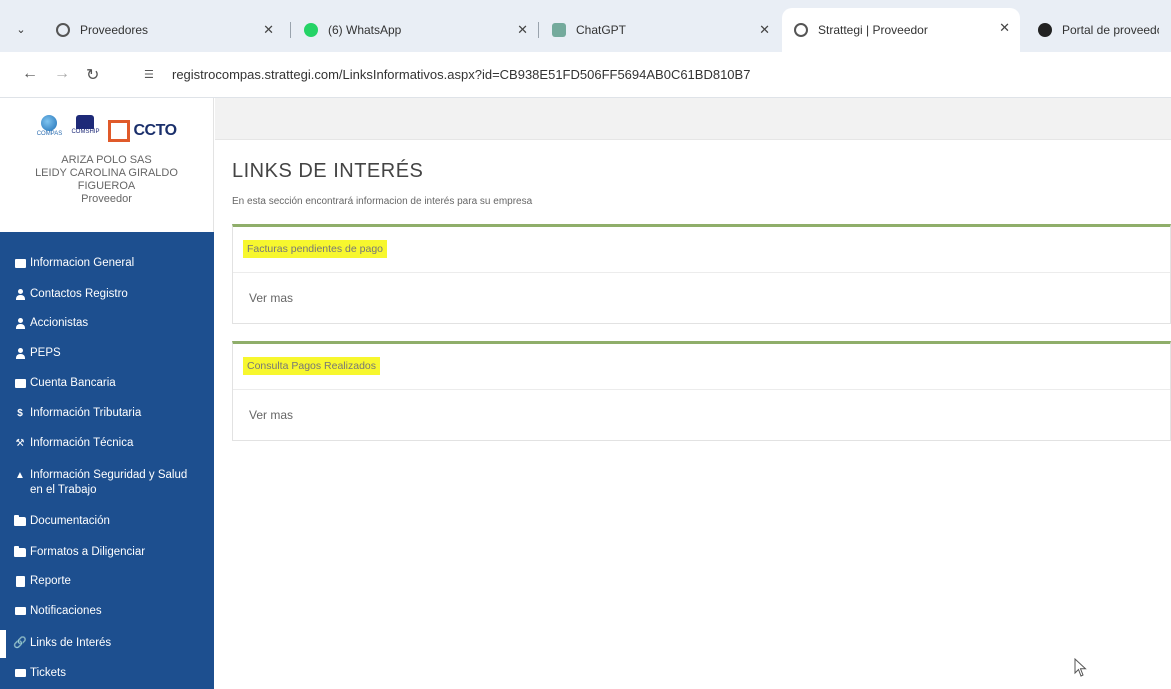 The width and height of the screenshot is (1171, 689). I want to click on tab-search-chevron-icon: ⌄, so click(21, 29).